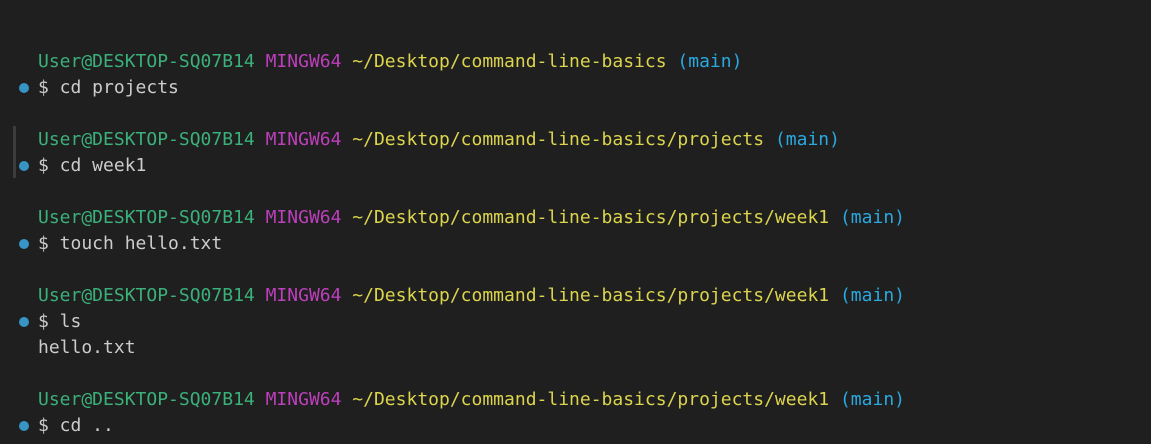 The height and width of the screenshot is (444, 1151). Describe the element at coordinates (130, 243) in the screenshot. I see `command-line: $ touch hello.txt` at that location.